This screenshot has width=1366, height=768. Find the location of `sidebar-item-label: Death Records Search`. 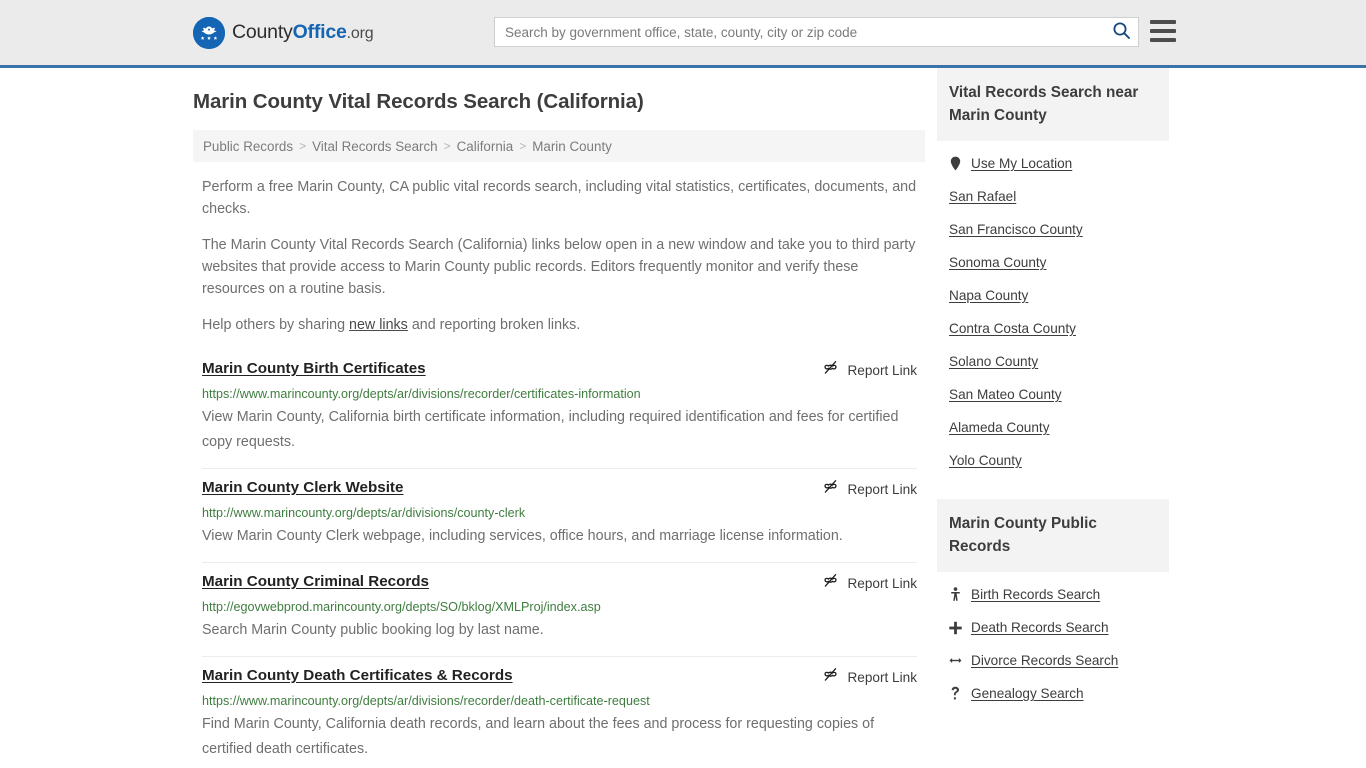

sidebar-item-label: Death Records Search is located at coordinates (1040, 627).